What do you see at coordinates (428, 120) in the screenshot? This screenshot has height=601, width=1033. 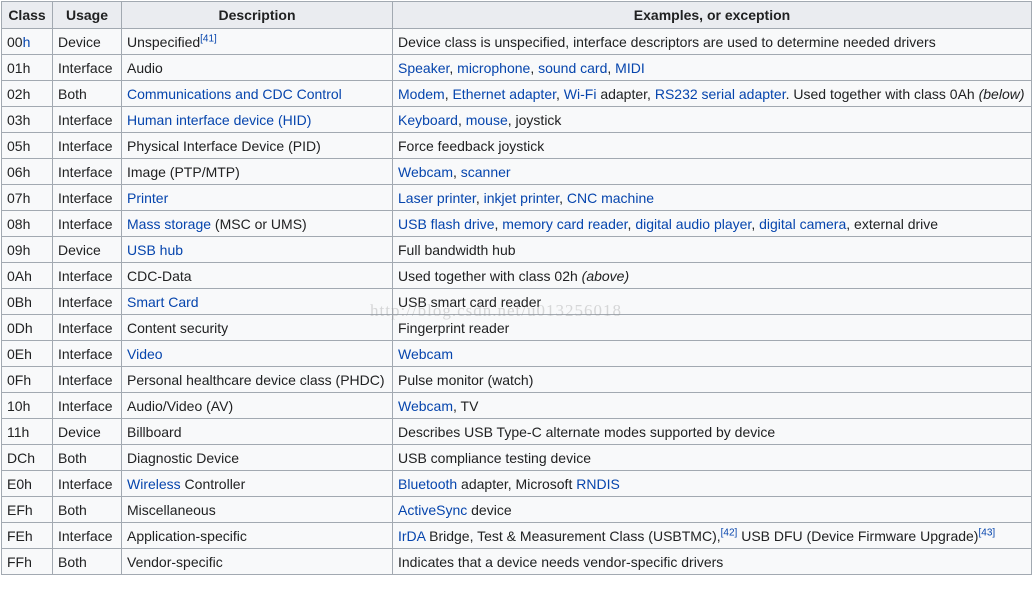 I see `wiki-link: Keyboard` at bounding box center [428, 120].